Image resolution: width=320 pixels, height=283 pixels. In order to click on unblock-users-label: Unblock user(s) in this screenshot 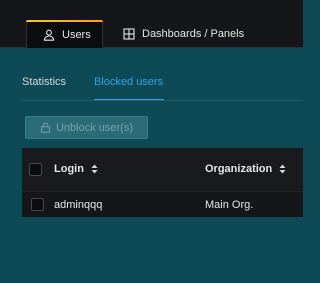, I will do `click(94, 127)`.